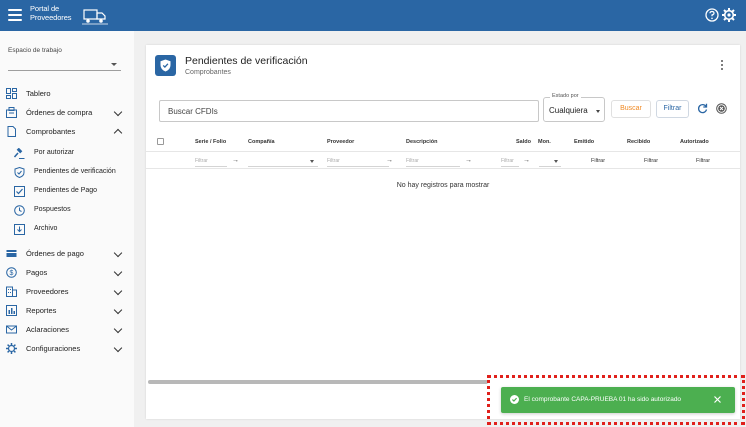  What do you see at coordinates (598, 161) in the screenshot?
I see `filter-button-emitido: Filtrar` at bounding box center [598, 161].